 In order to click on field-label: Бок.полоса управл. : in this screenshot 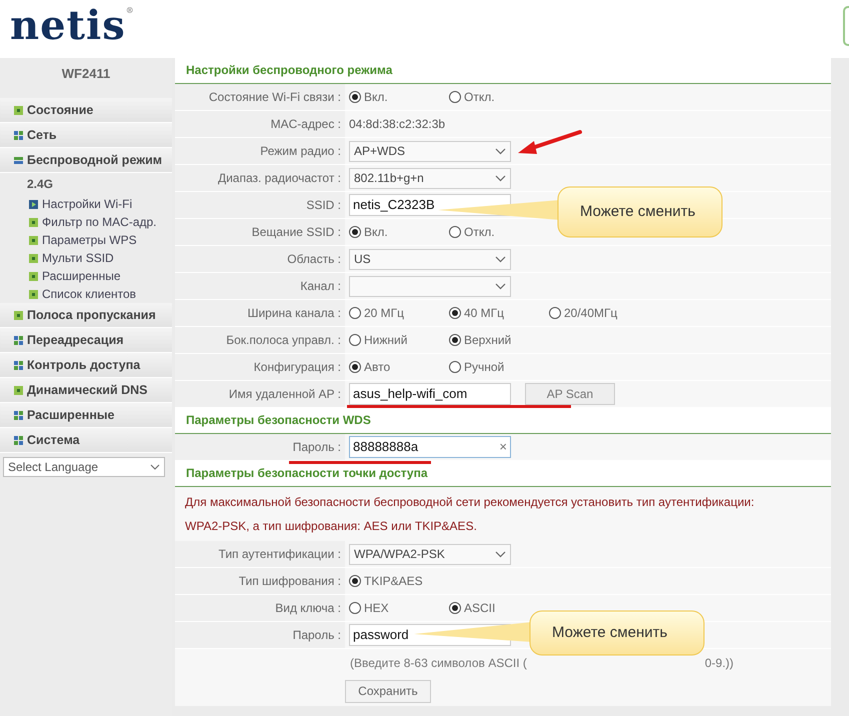, I will do `click(283, 340)`.